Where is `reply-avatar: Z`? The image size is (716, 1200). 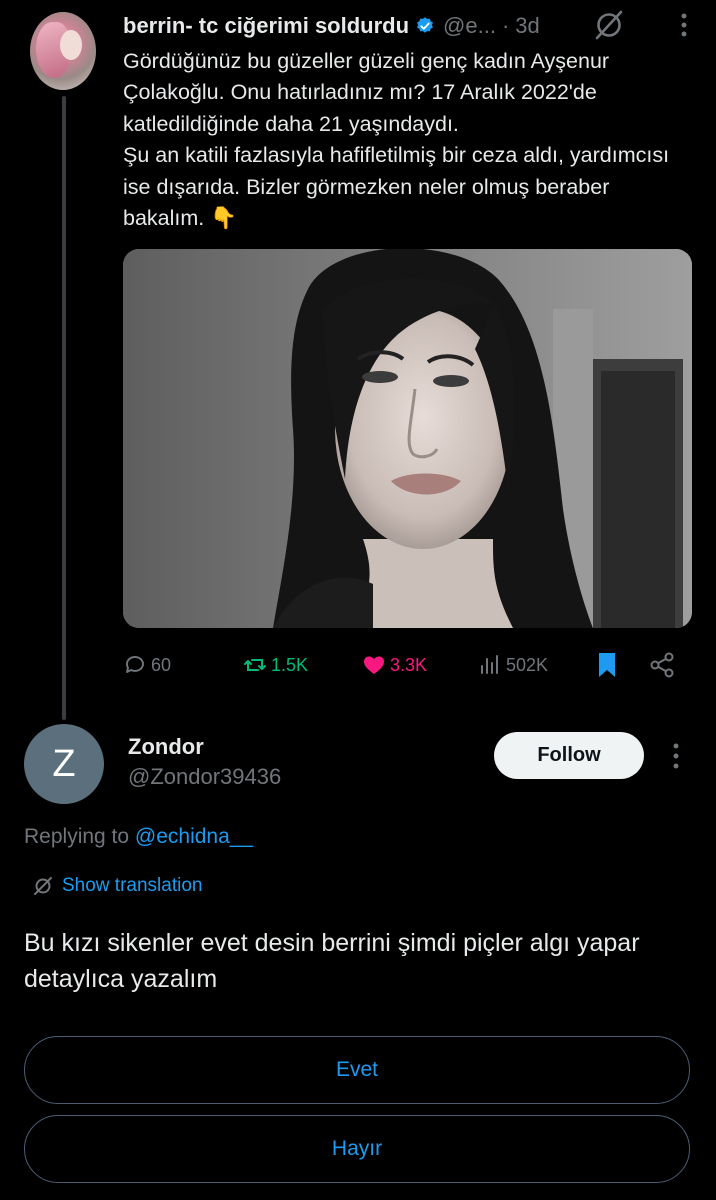 reply-avatar: Z is located at coordinates (64, 764).